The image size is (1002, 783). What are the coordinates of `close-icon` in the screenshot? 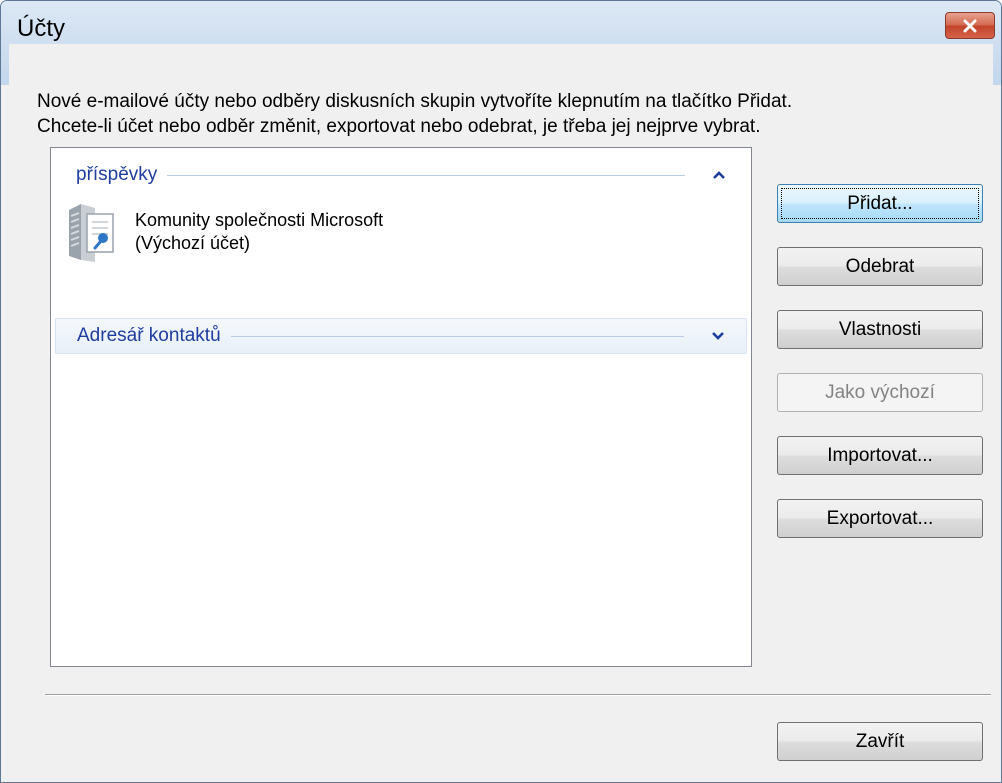 It's located at (970, 25).